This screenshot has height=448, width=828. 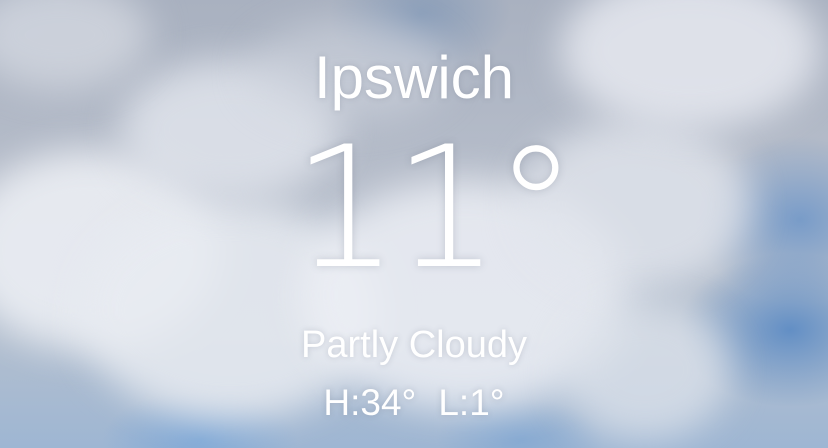 What do you see at coordinates (370, 402) in the screenshot?
I see `high-temperature: H:34°` at bounding box center [370, 402].